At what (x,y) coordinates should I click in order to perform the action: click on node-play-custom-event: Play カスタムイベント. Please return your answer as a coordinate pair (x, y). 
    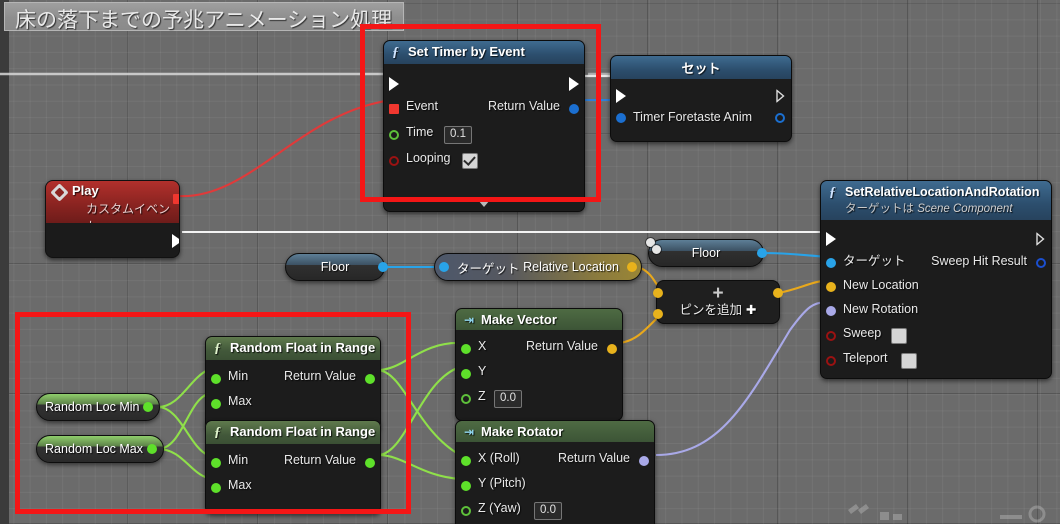
    Looking at the image, I should click on (112, 219).